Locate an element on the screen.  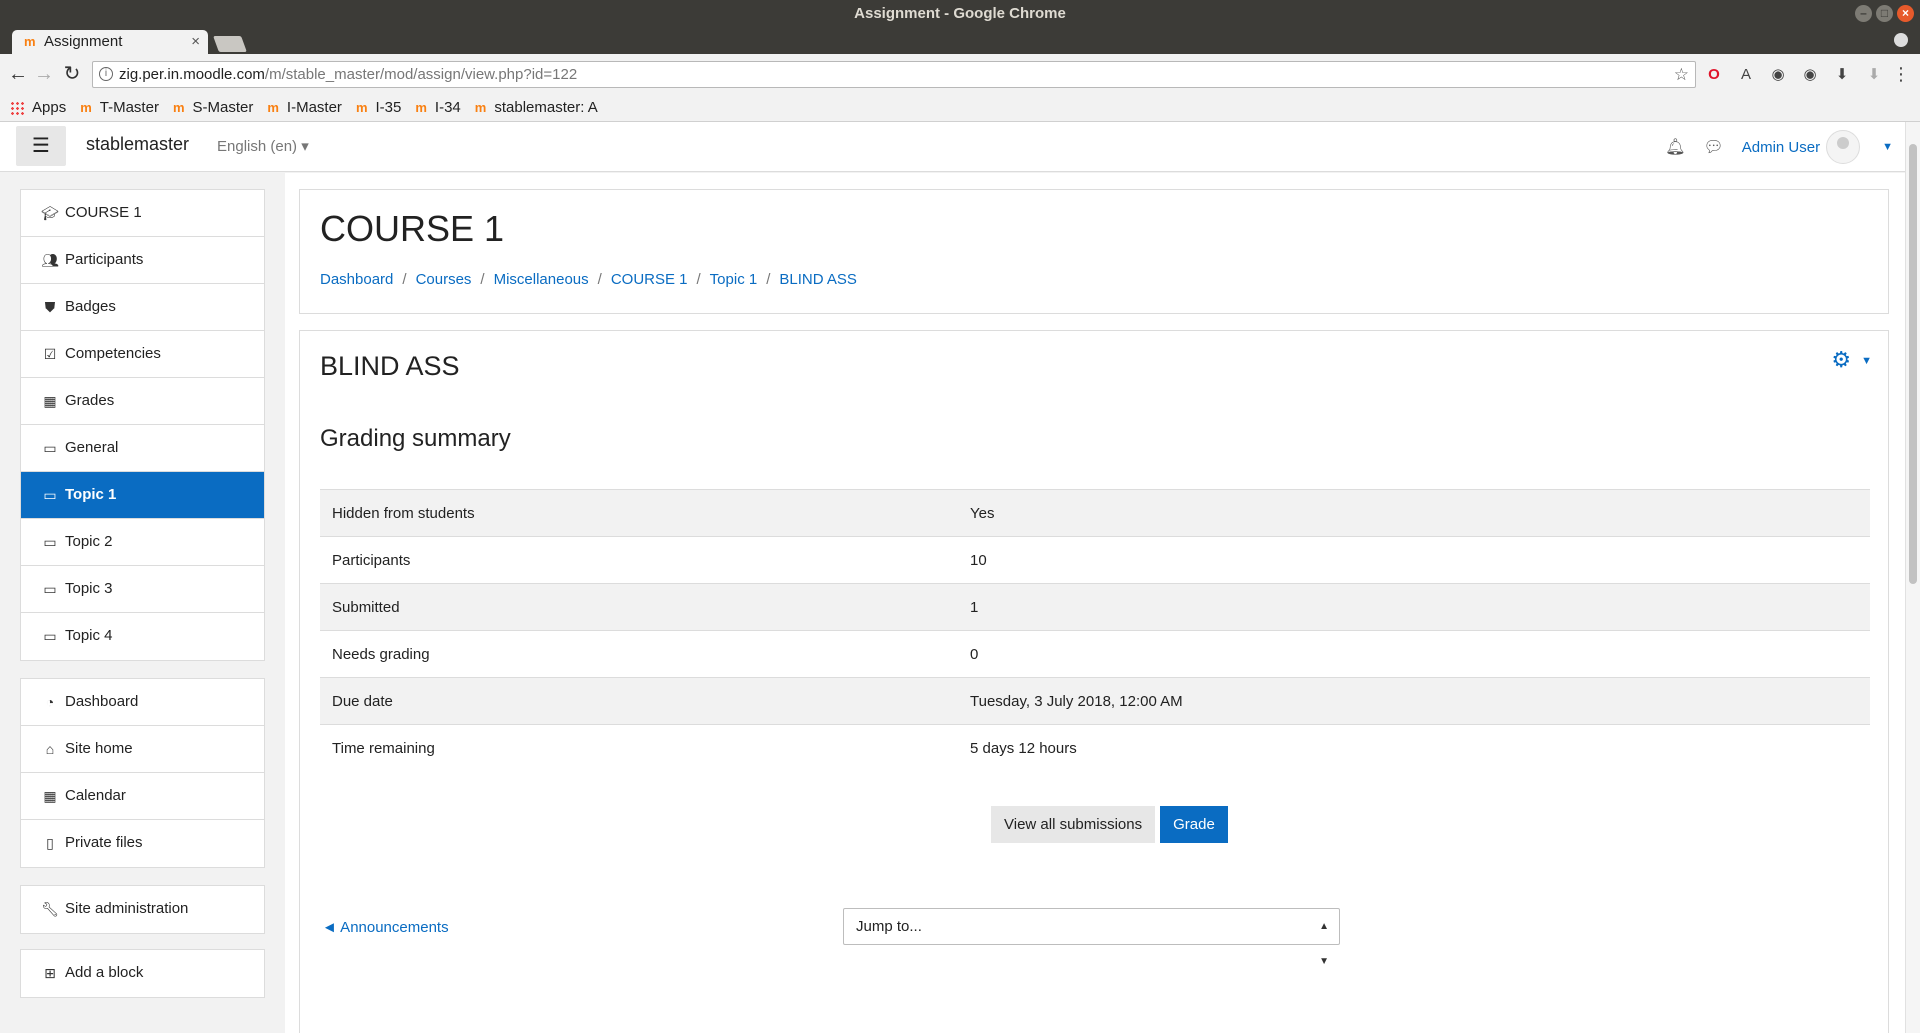
browser-tab: m Assignment × is located at coordinates (110, 42).